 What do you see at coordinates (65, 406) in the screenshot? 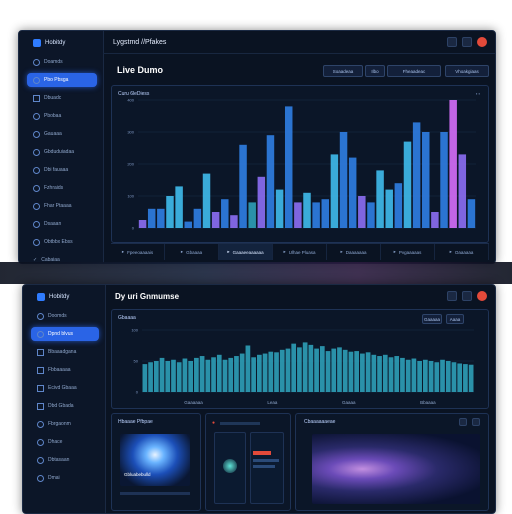
I see `sidebar-item: Dbd Gbada` at bounding box center [65, 406].